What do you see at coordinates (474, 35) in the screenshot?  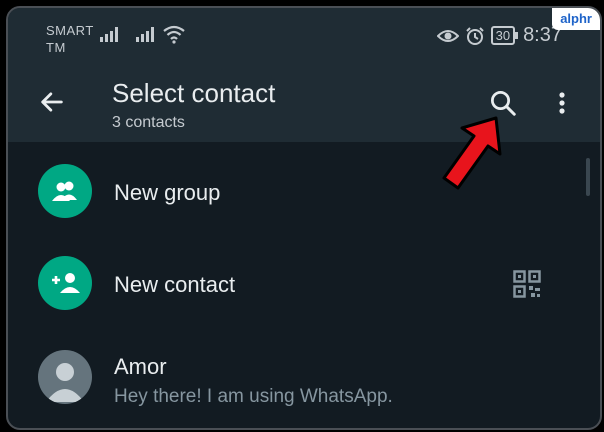 I see `alarm-icon` at bounding box center [474, 35].